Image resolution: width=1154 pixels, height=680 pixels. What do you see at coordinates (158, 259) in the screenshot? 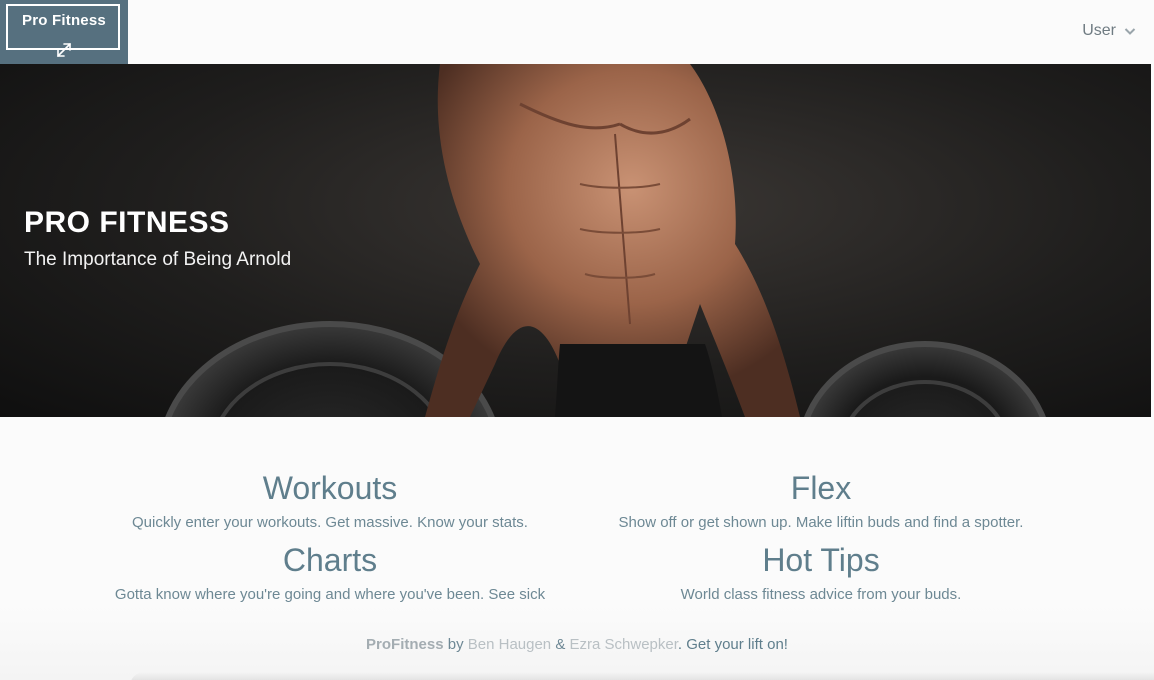
I see `hero-subtitle: The Importance of Being Arnold` at bounding box center [158, 259].